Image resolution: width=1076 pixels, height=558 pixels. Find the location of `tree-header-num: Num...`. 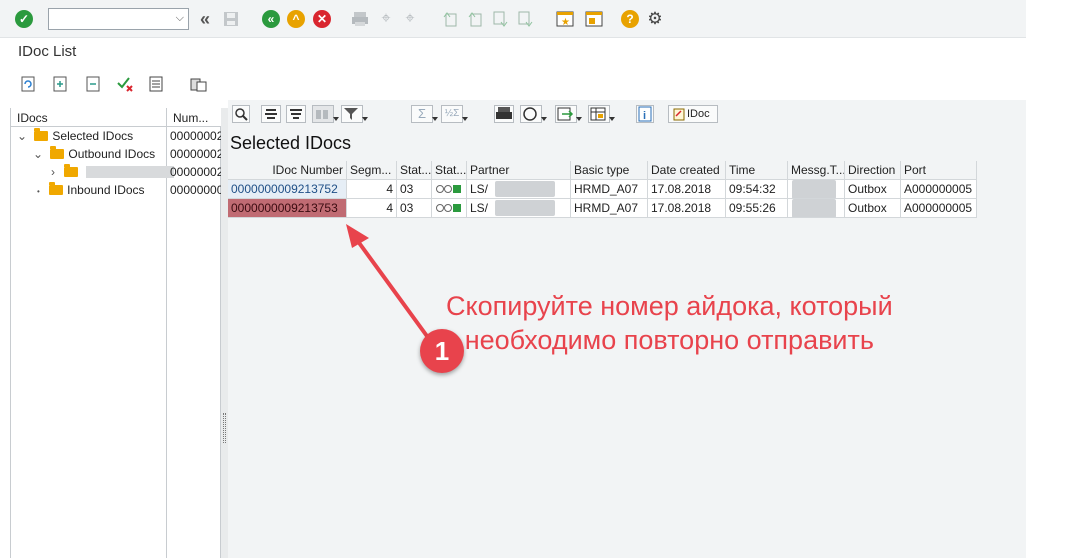

tree-header-num: Num... is located at coordinates (190, 118).